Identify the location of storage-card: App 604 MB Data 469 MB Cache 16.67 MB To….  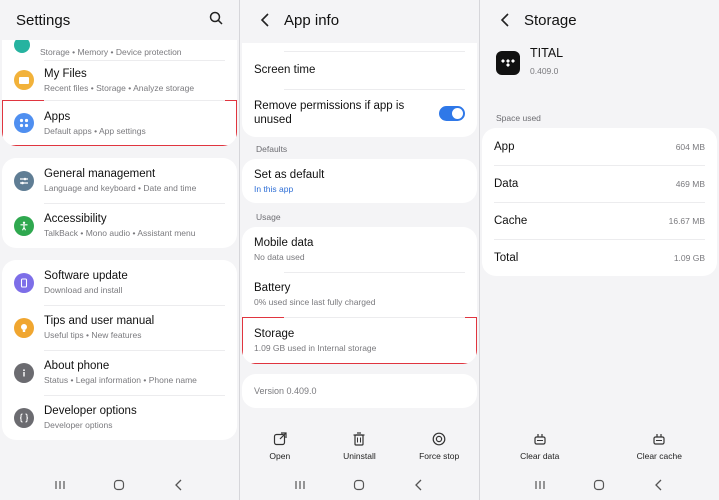
(599, 202).